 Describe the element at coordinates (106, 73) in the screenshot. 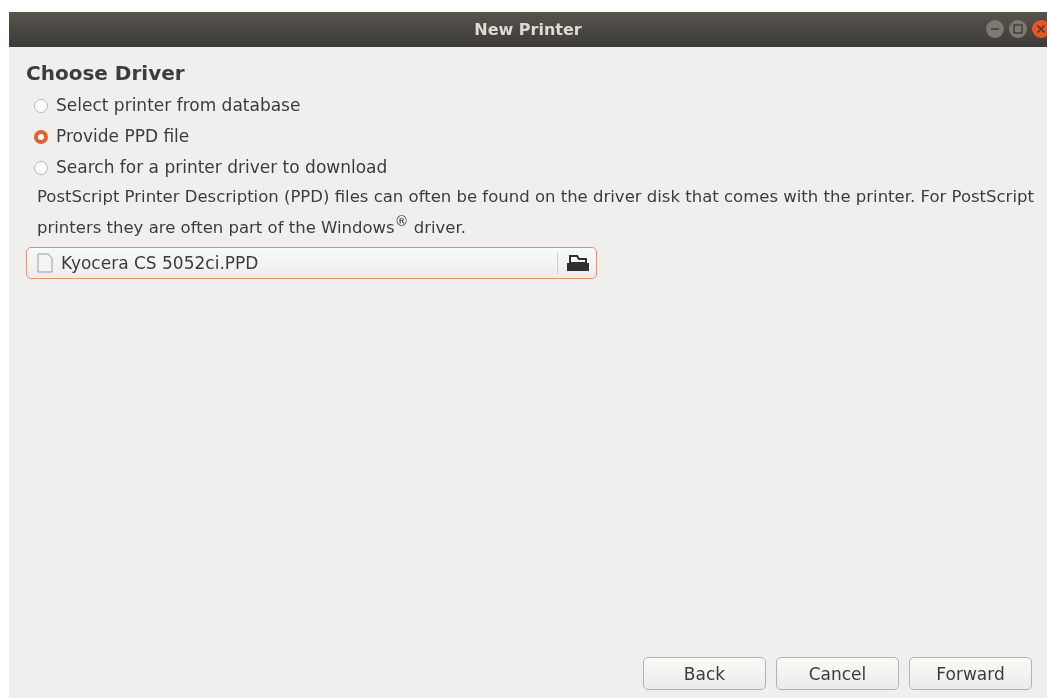

I see `section-heading: Choose Driver` at that location.